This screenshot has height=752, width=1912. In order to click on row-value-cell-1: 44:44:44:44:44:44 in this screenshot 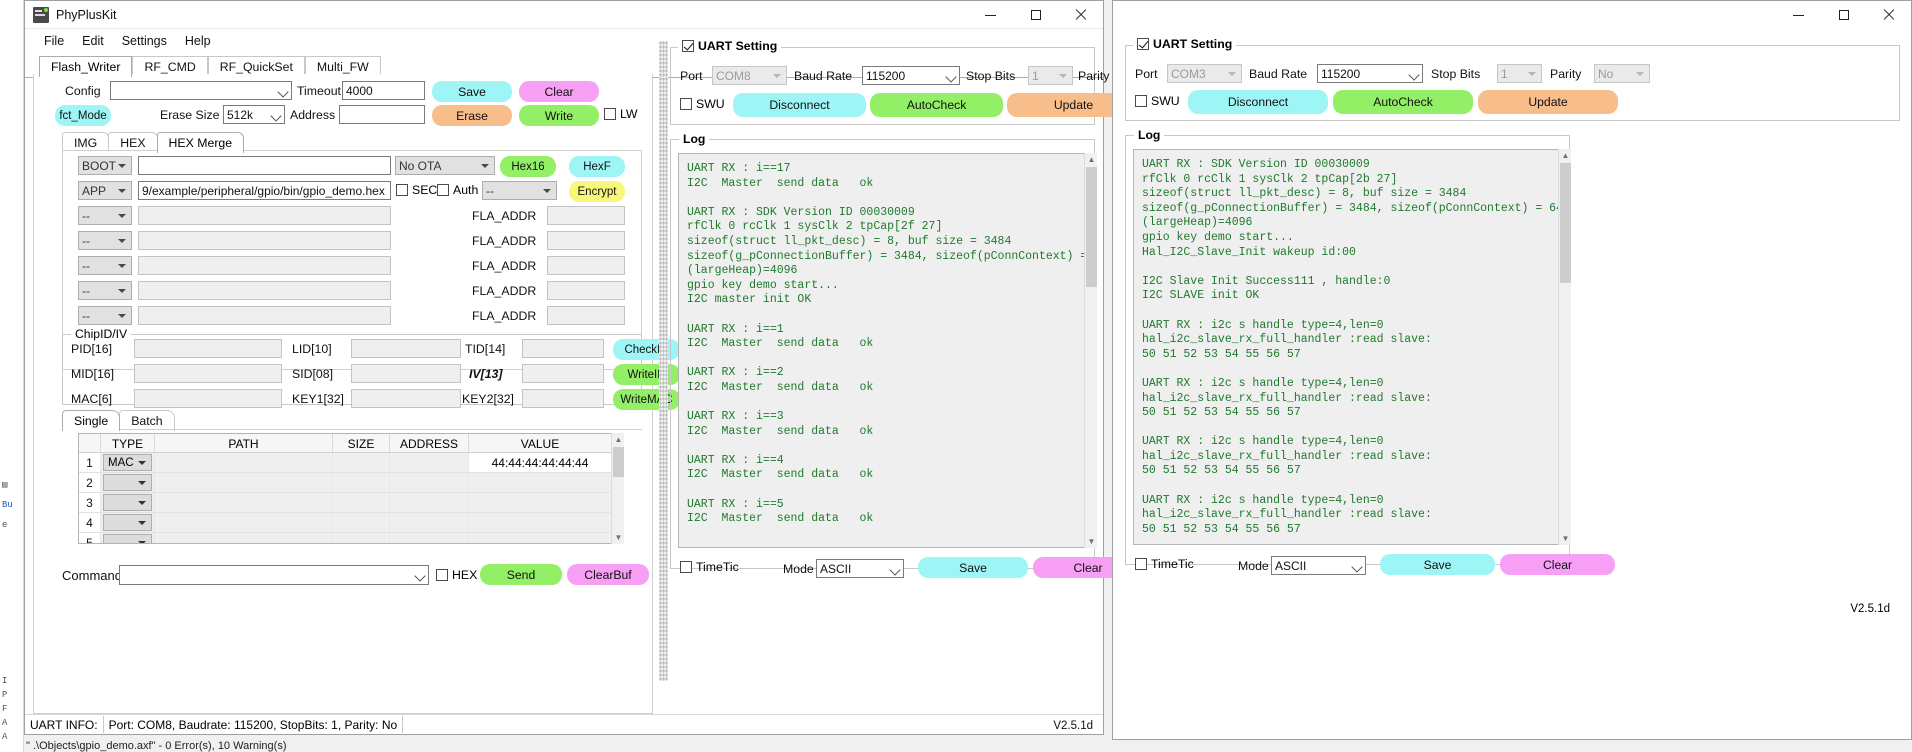, I will do `click(540, 462)`.